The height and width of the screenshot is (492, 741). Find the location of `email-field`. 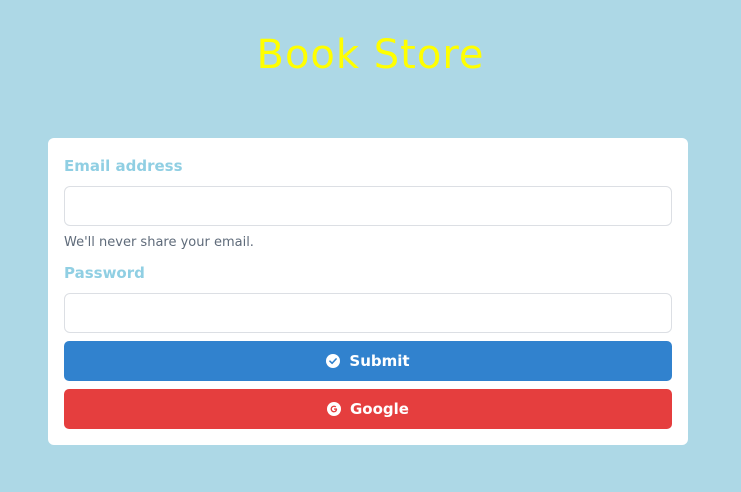

email-field is located at coordinates (368, 206).